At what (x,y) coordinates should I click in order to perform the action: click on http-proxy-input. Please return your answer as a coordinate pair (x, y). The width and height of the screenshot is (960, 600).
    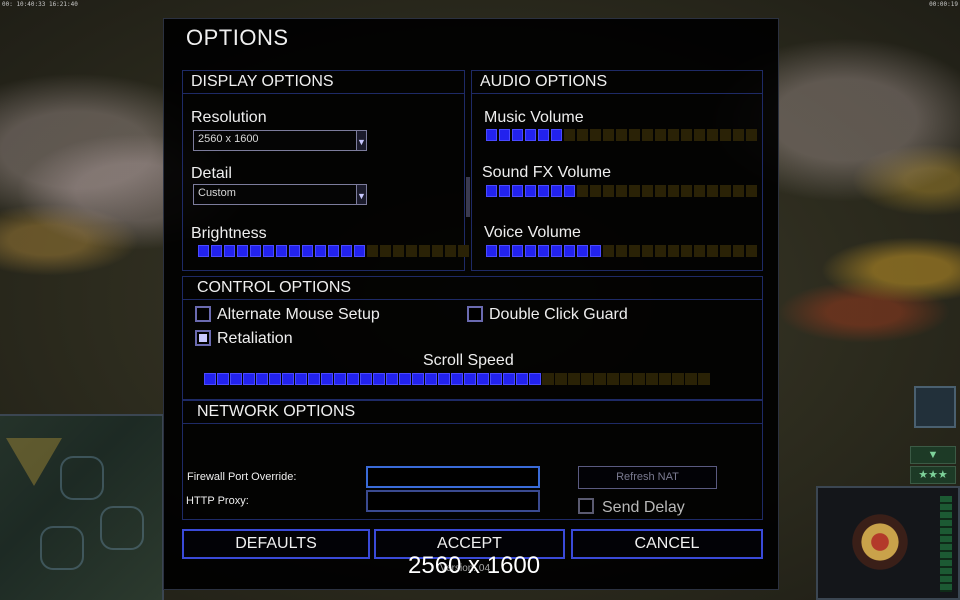
    Looking at the image, I should click on (453, 501).